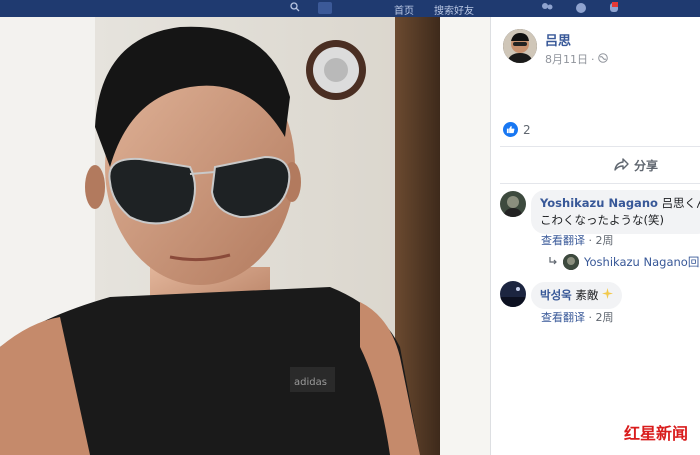 The height and width of the screenshot is (455, 700). I want to click on post-date: 8月11日, so click(566, 59).